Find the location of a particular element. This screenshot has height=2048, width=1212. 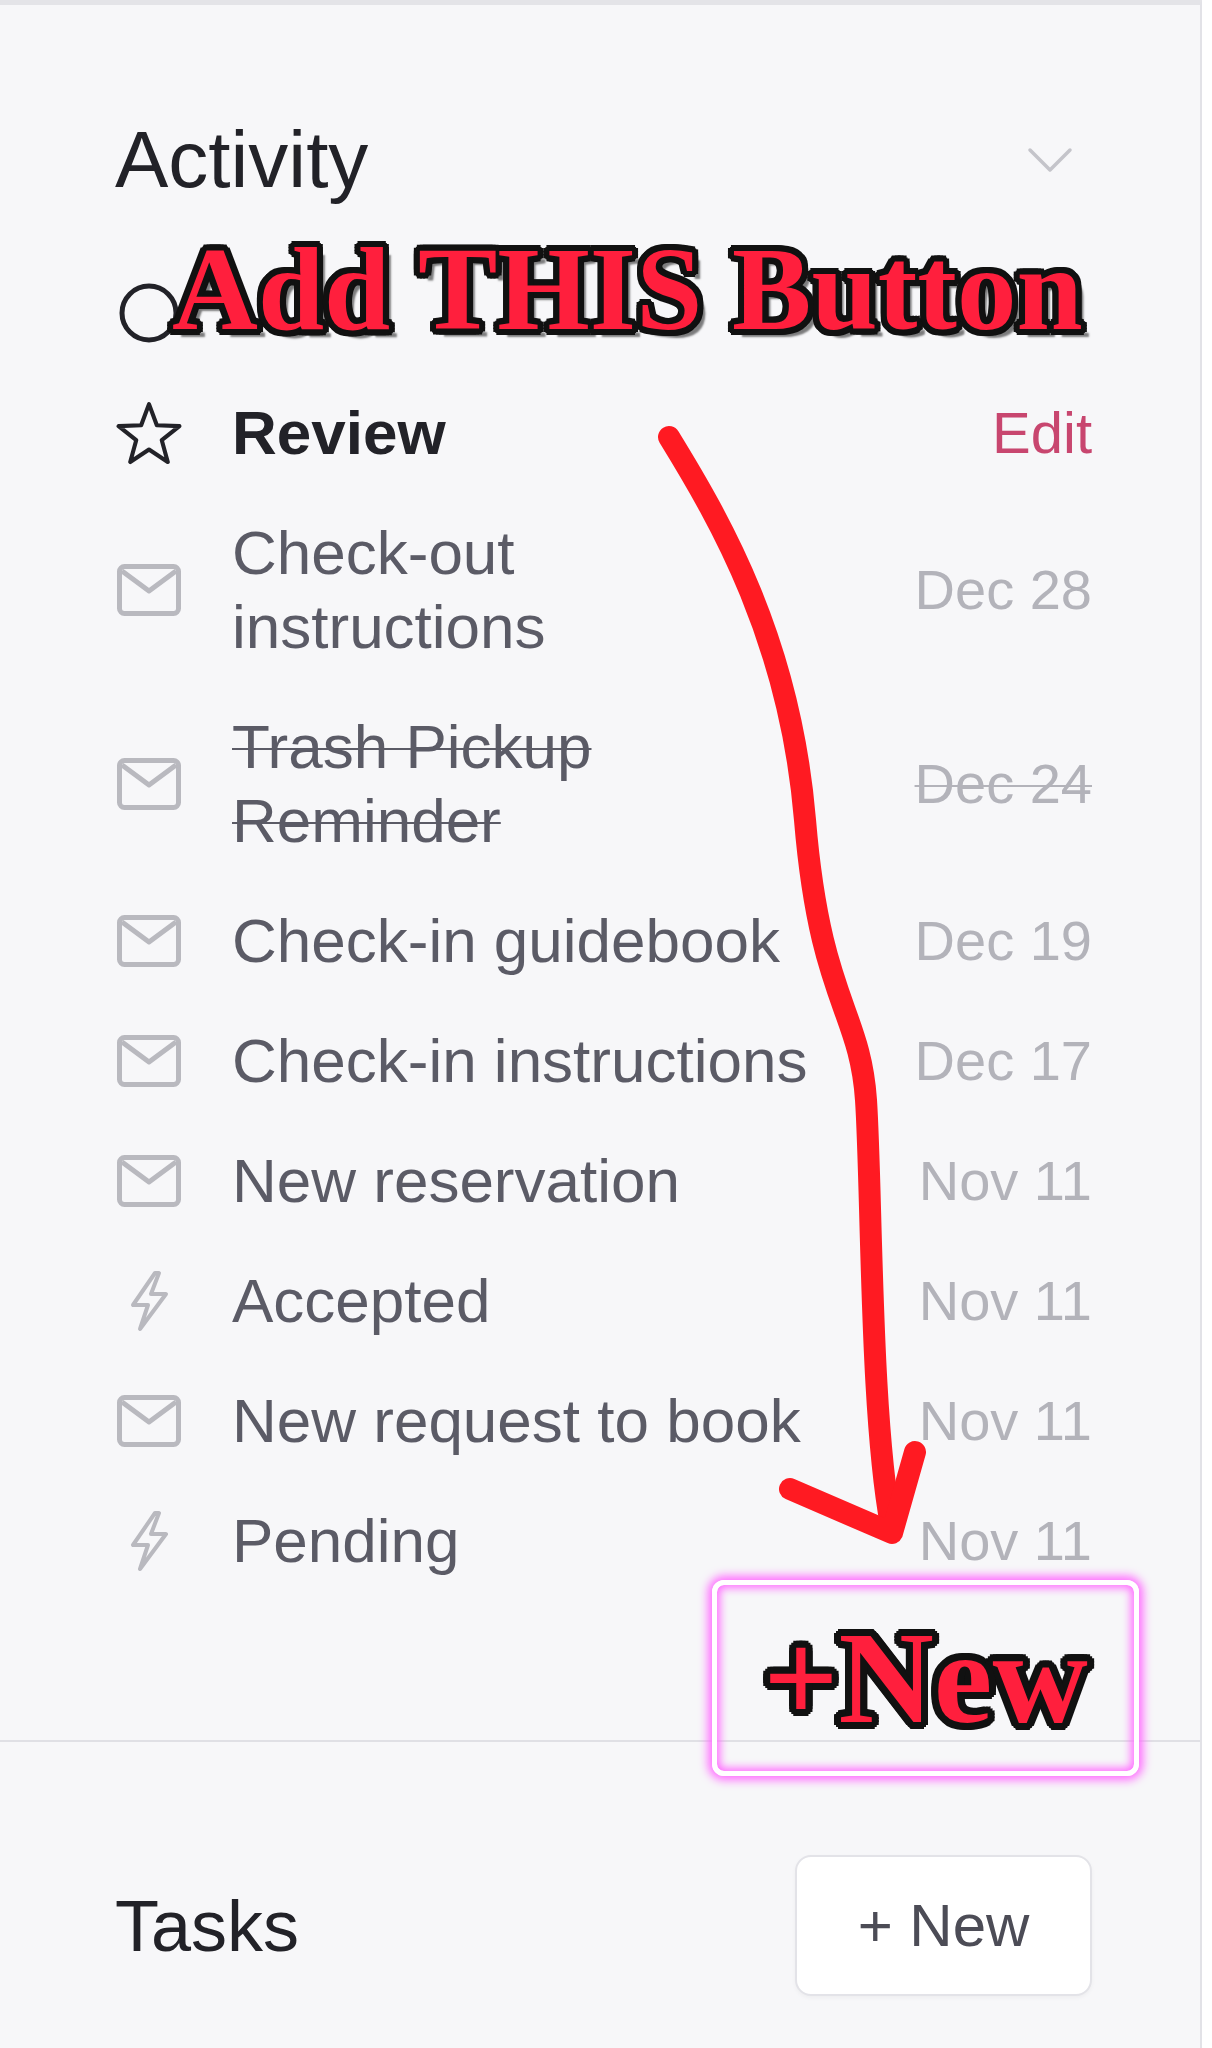

new-task-button: + New is located at coordinates (943, 1925).